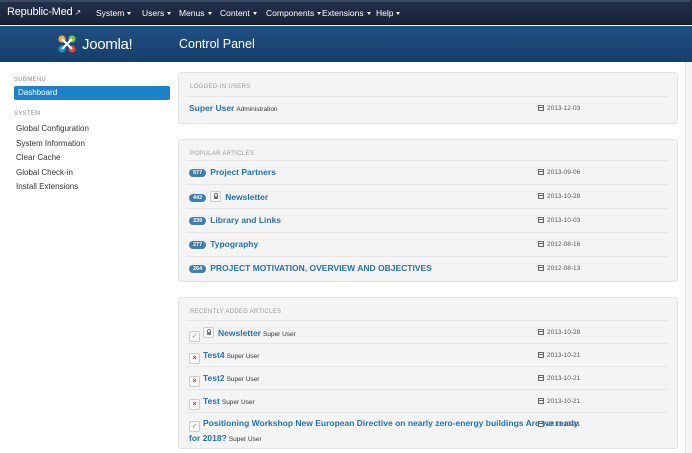 The image size is (692, 453). What do you see at coordinates (92, 187) in the screenshot?
I see `sidebar-item-install-extensions: Install Extensions` at bounding box center [92, 187].